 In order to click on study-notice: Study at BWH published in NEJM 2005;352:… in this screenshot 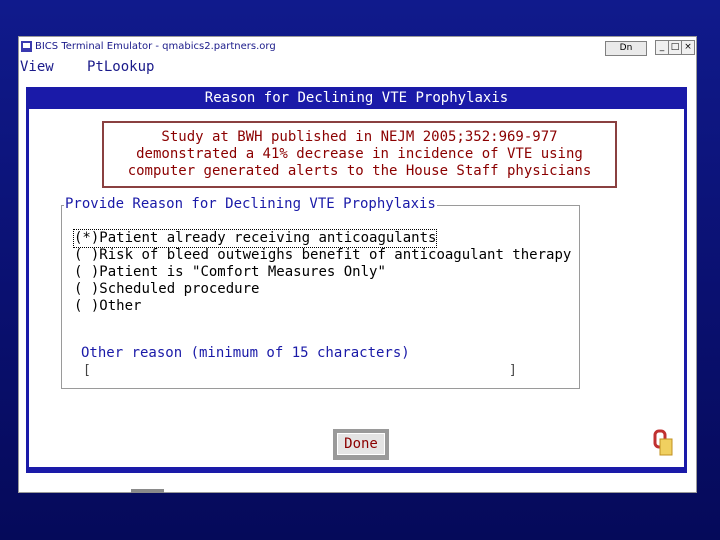, I will do `click(359, 154)`.